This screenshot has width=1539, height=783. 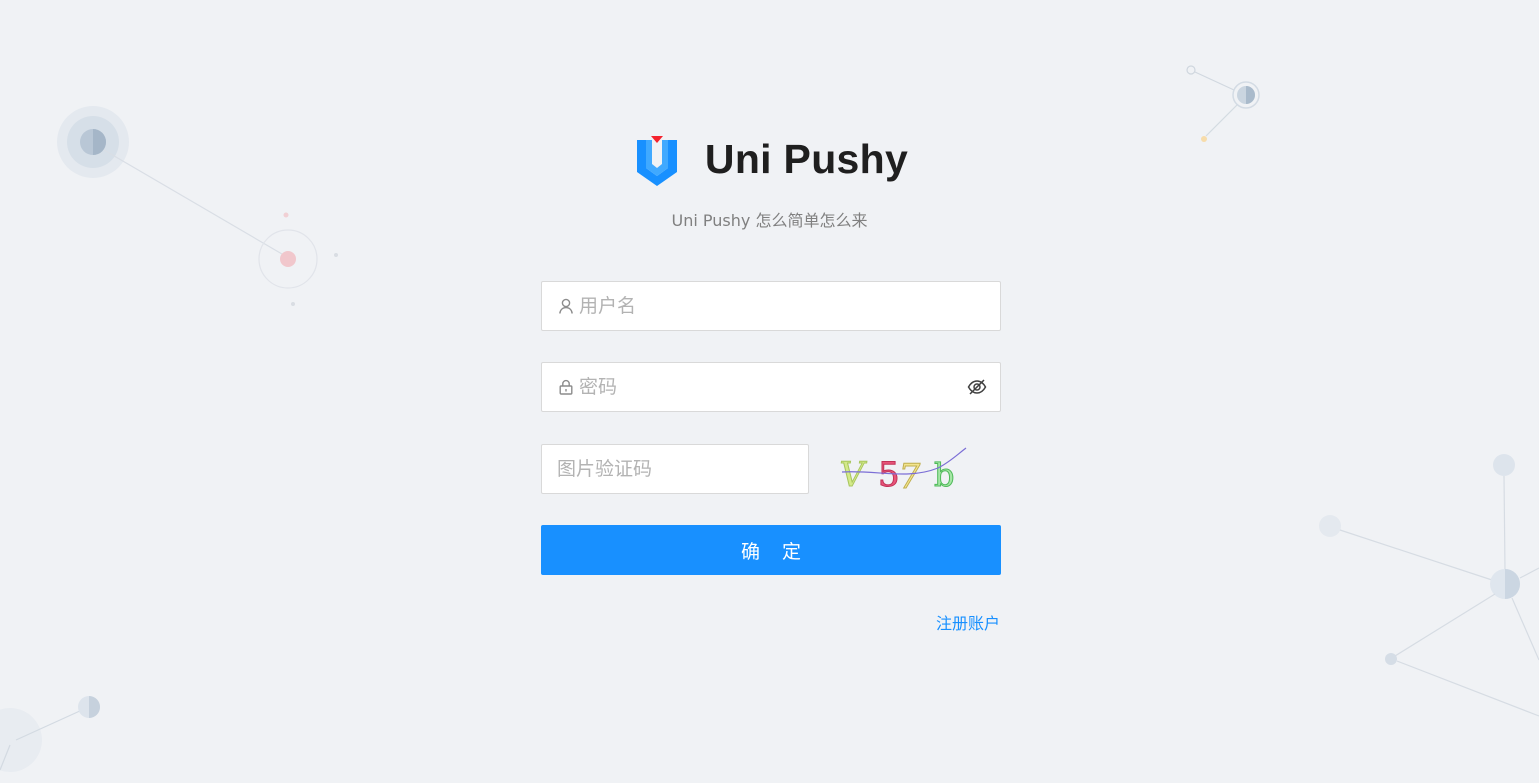 What do you see at coordinates (769, 220) in the screenshot?
I see `brand-subtitle: Uni Pushy 怎么简单怎么来` at bounding box center [769, 220].